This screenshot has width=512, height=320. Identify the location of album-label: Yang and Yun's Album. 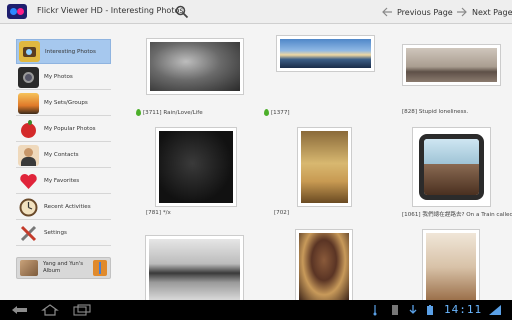
(63, 267).